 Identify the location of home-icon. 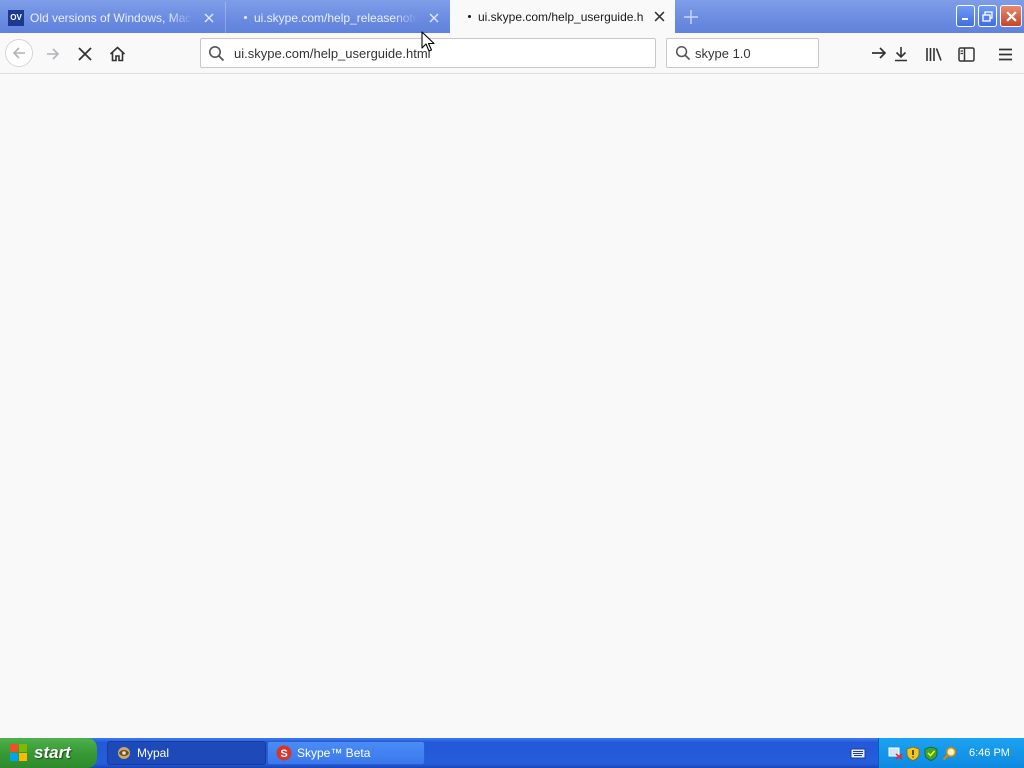
(117, 54).